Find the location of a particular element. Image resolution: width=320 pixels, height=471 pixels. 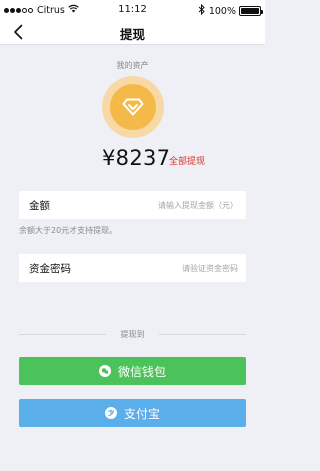

assets-label: 我的资产 is located at coordinates (132, 65).